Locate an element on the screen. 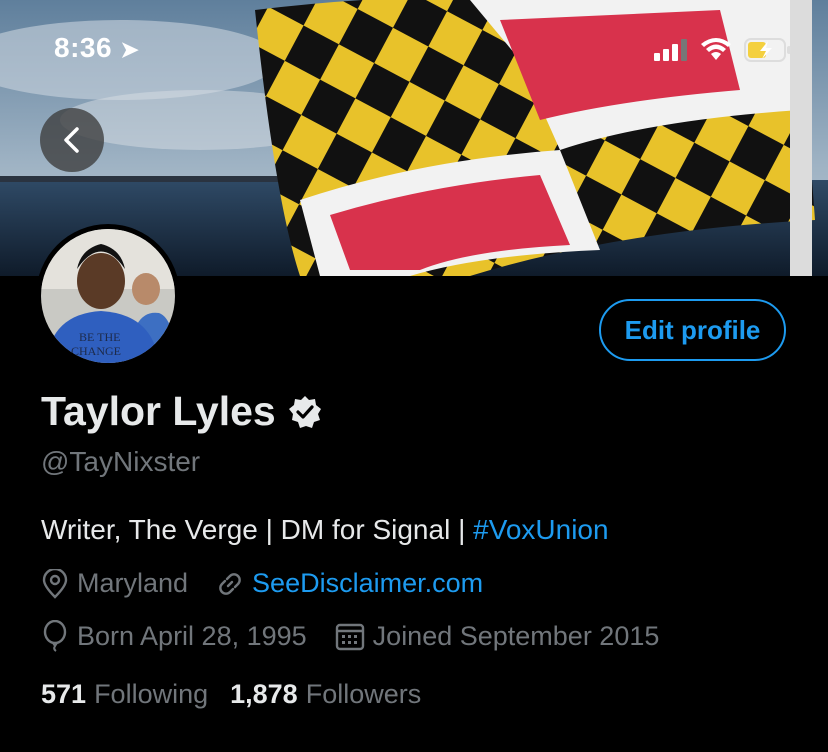 The width and height of the screenshot is (828, 752). location-item: Maryland is located at coordinates (114, 583).